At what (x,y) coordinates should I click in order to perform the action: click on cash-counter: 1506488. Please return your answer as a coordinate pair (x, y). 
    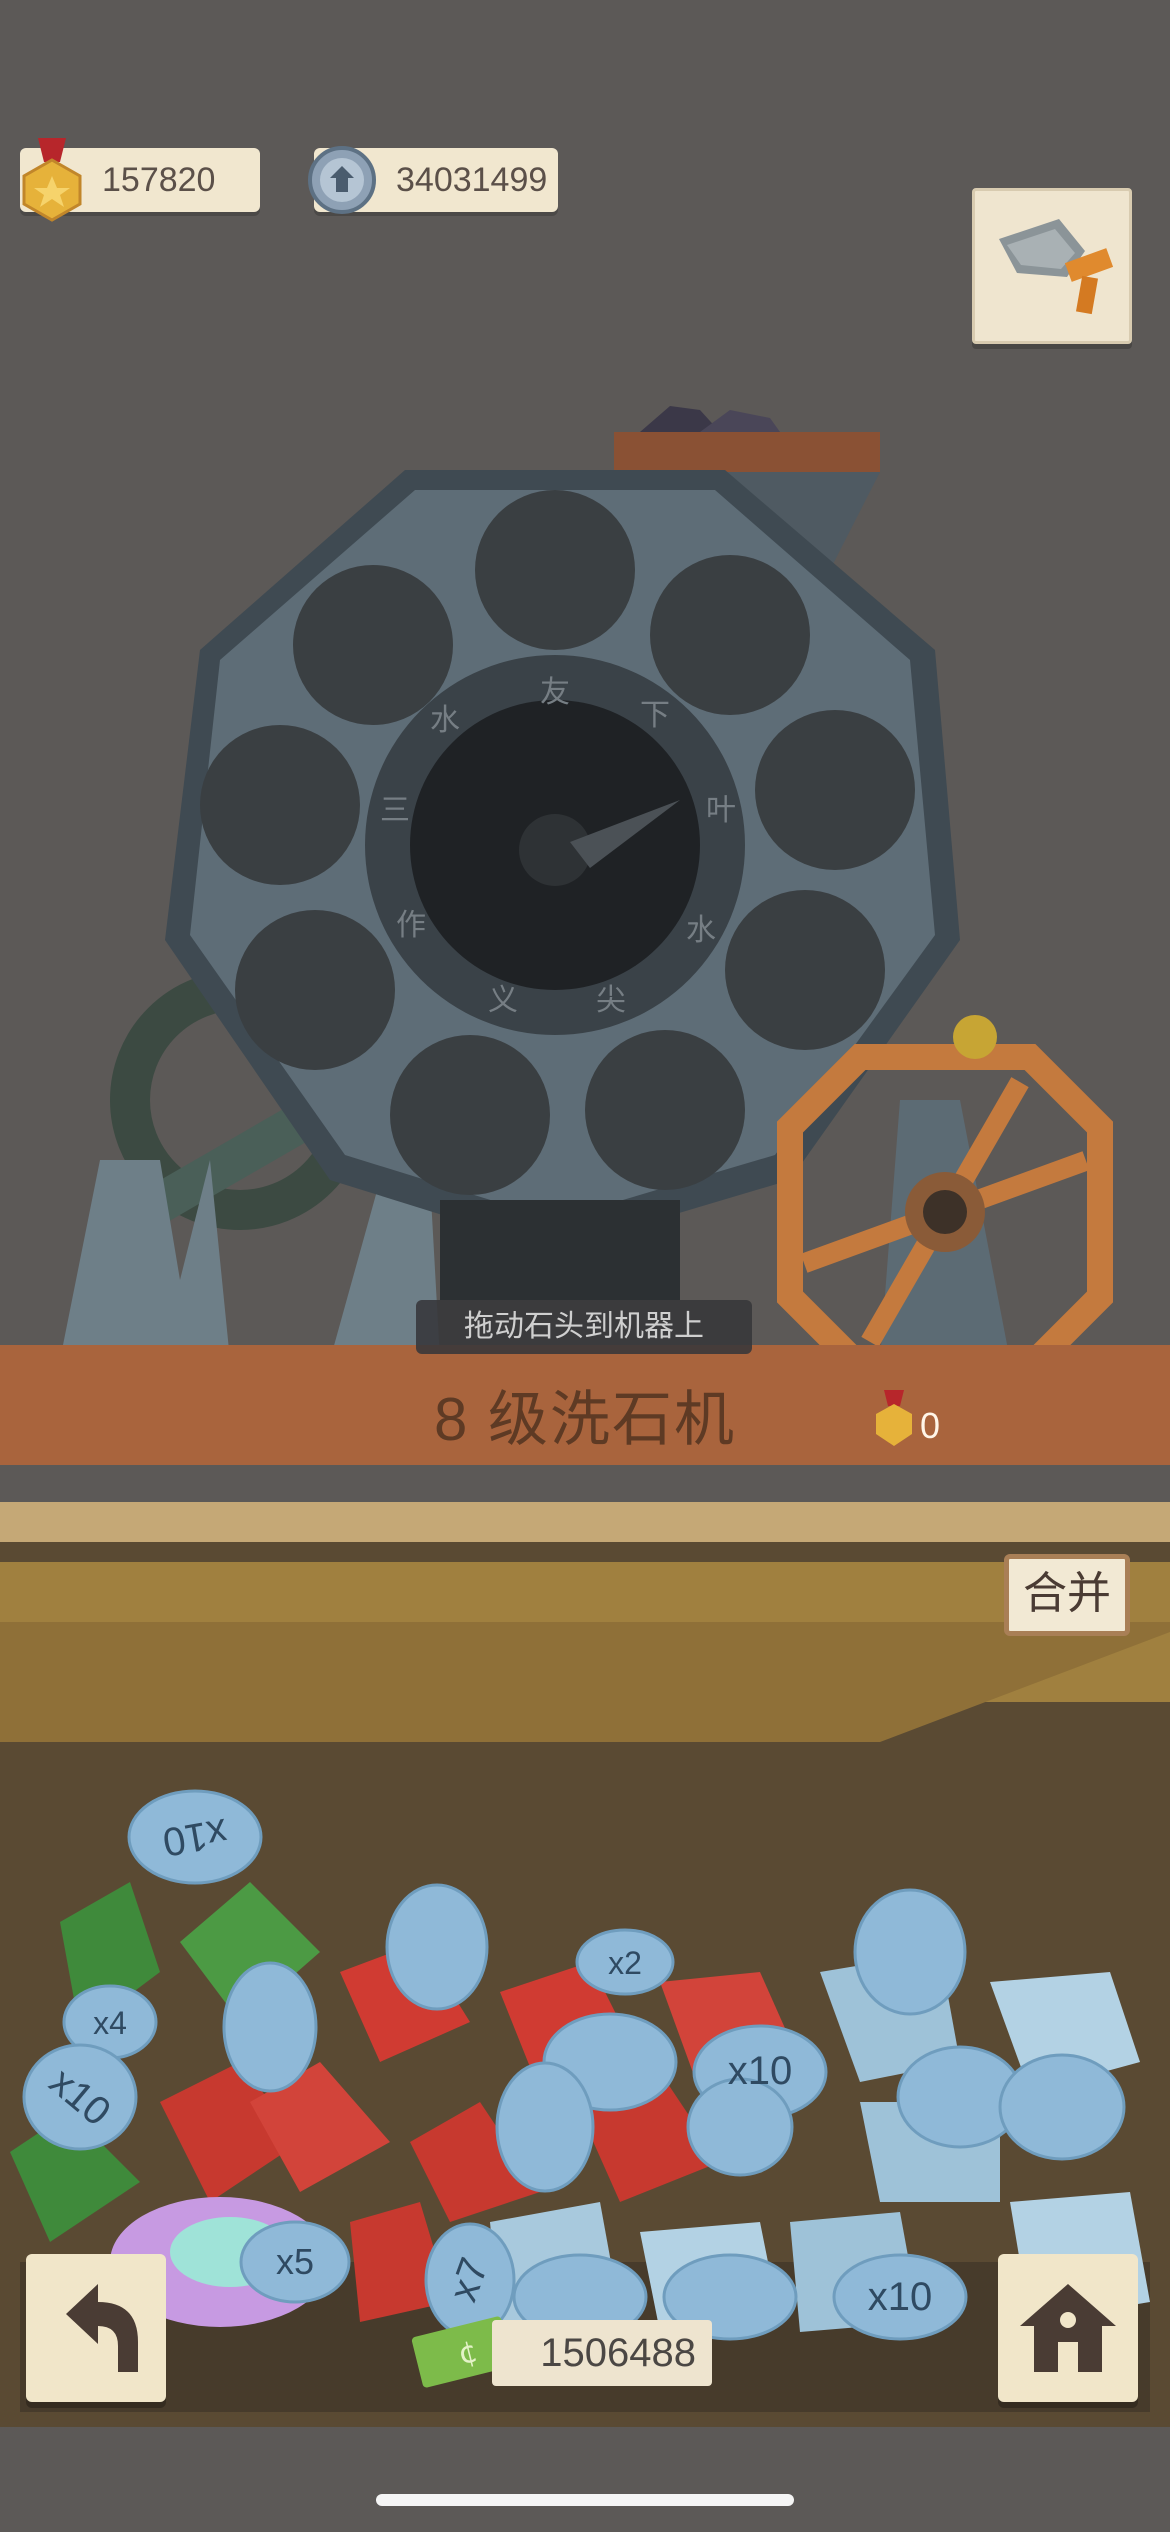
    Looking at the image, I should click on (602, 2353).